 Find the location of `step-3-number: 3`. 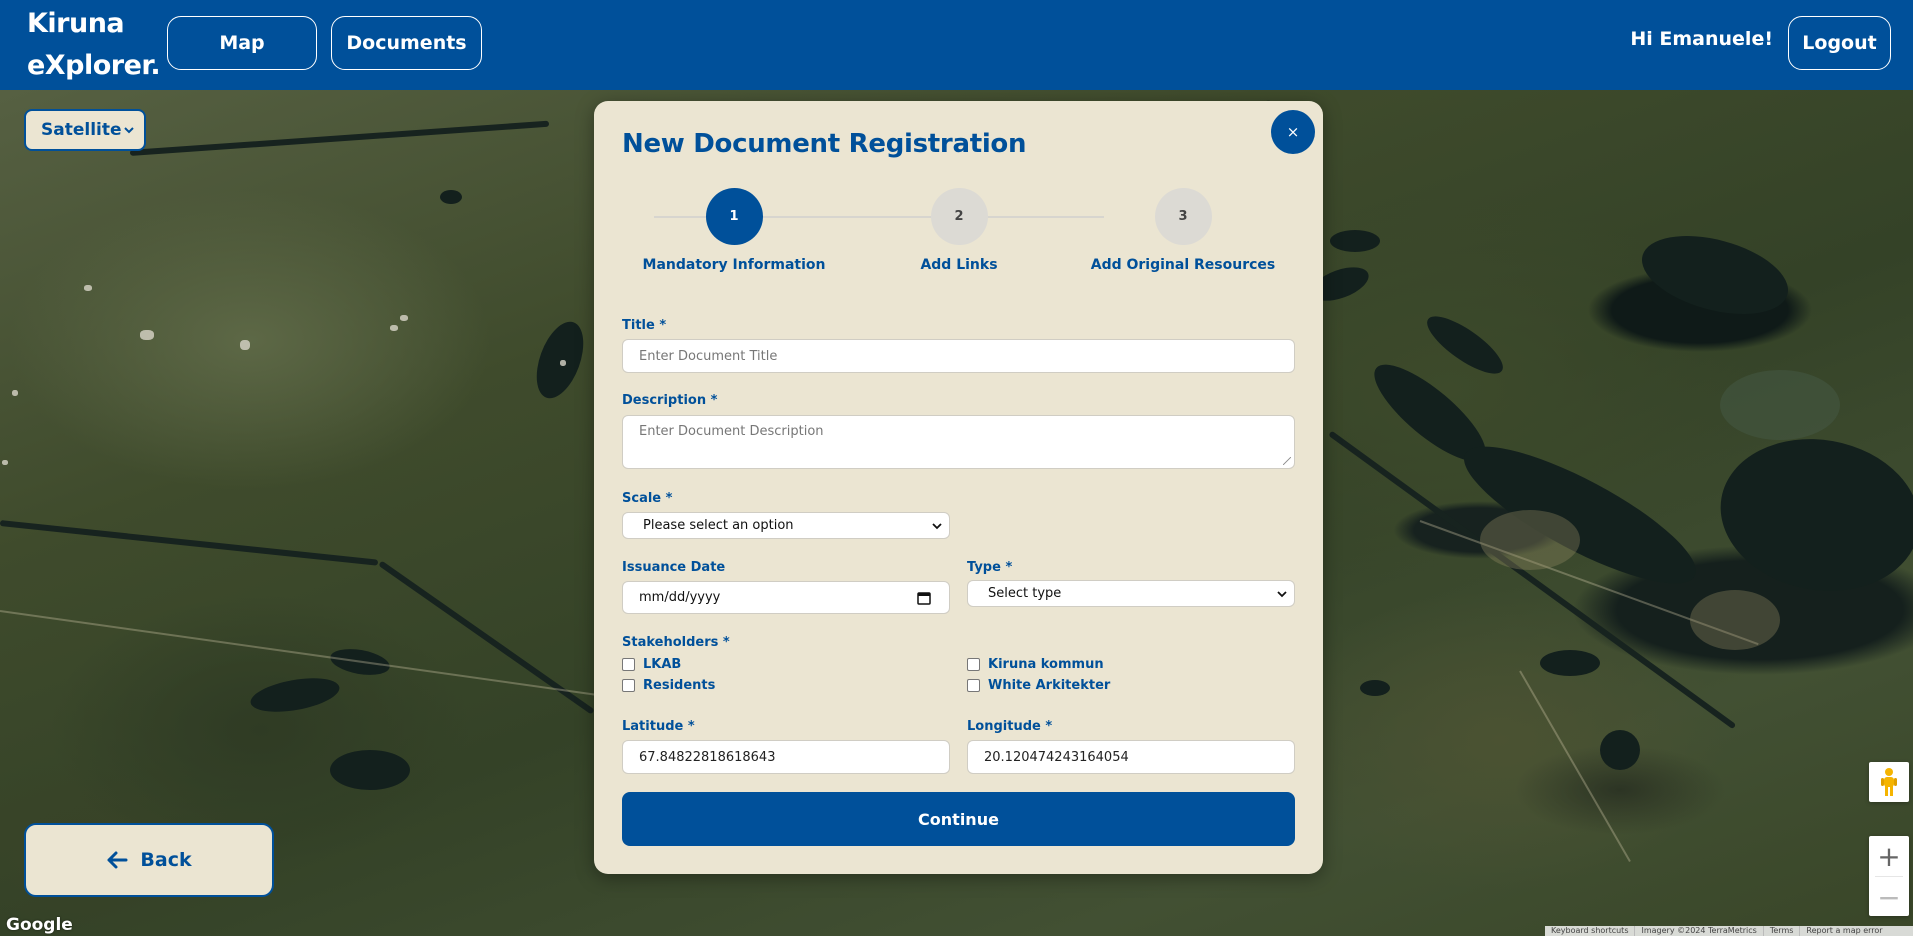

step-3-number: 3 is located at coordinates (1183, 216).